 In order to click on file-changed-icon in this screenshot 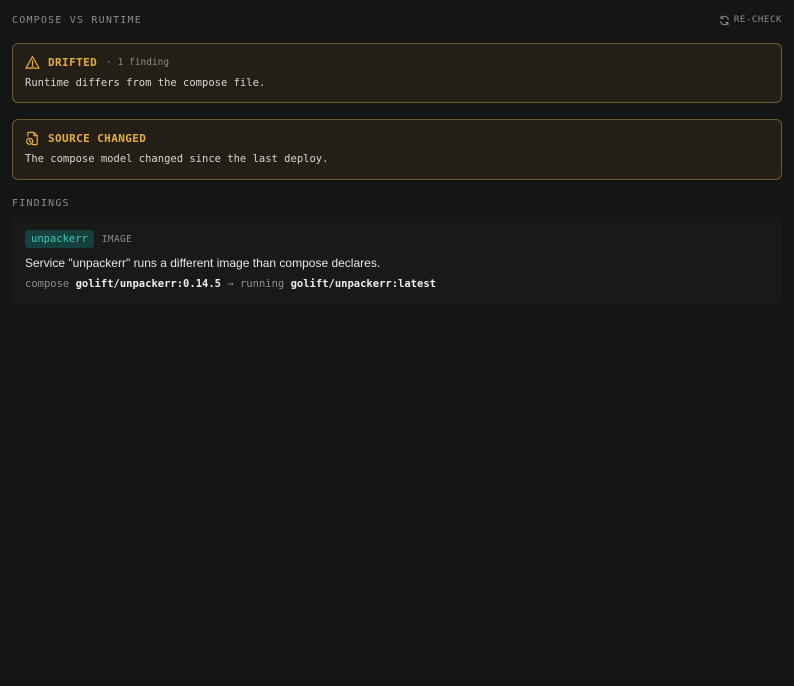, I will do `click(32, 138)`.